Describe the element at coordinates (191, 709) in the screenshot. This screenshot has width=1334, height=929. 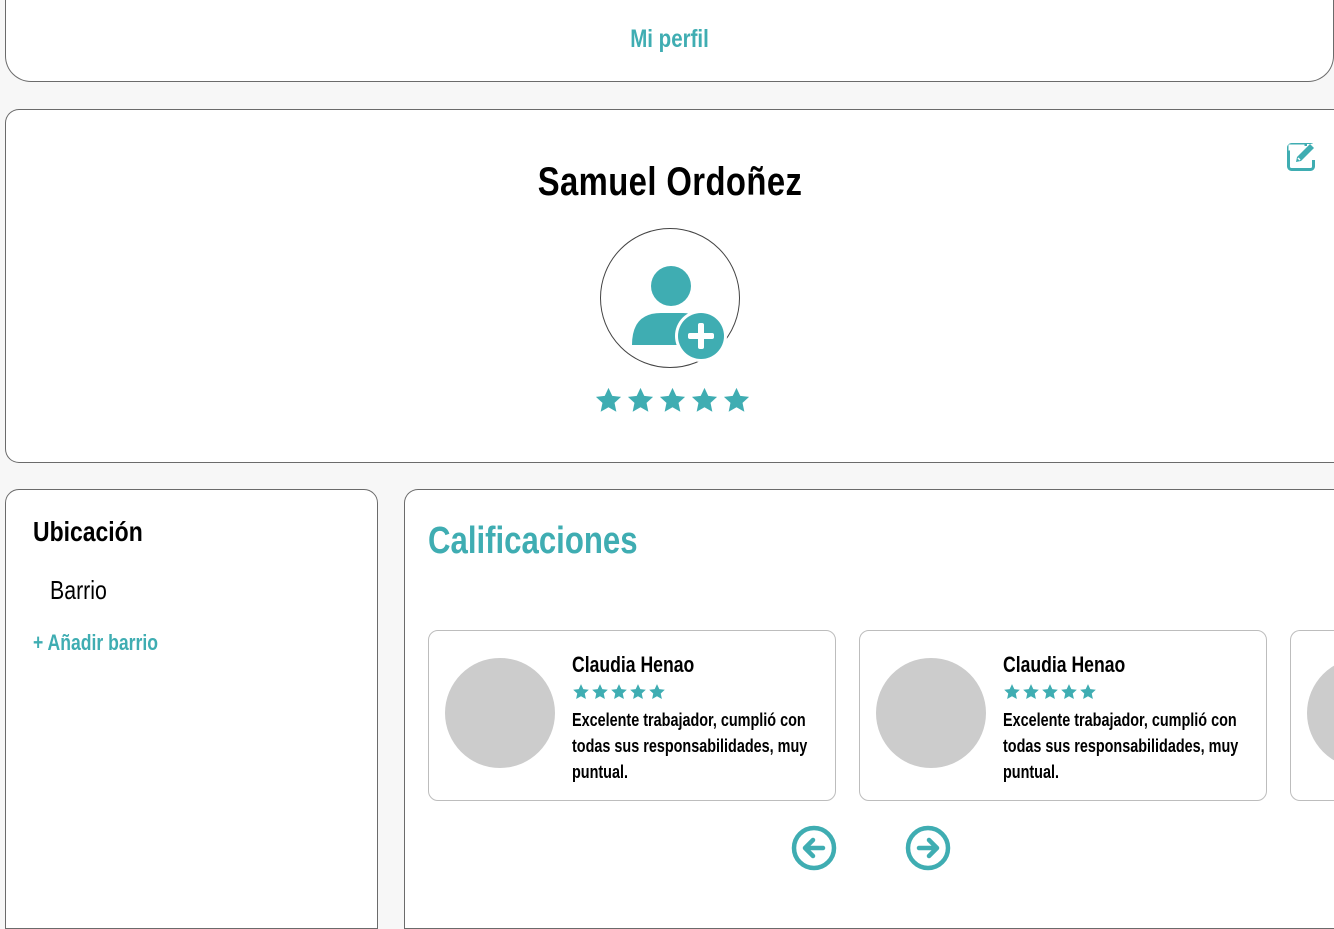
I see `location-card: Ubicación Barrio + Añadir barrio` at that location.